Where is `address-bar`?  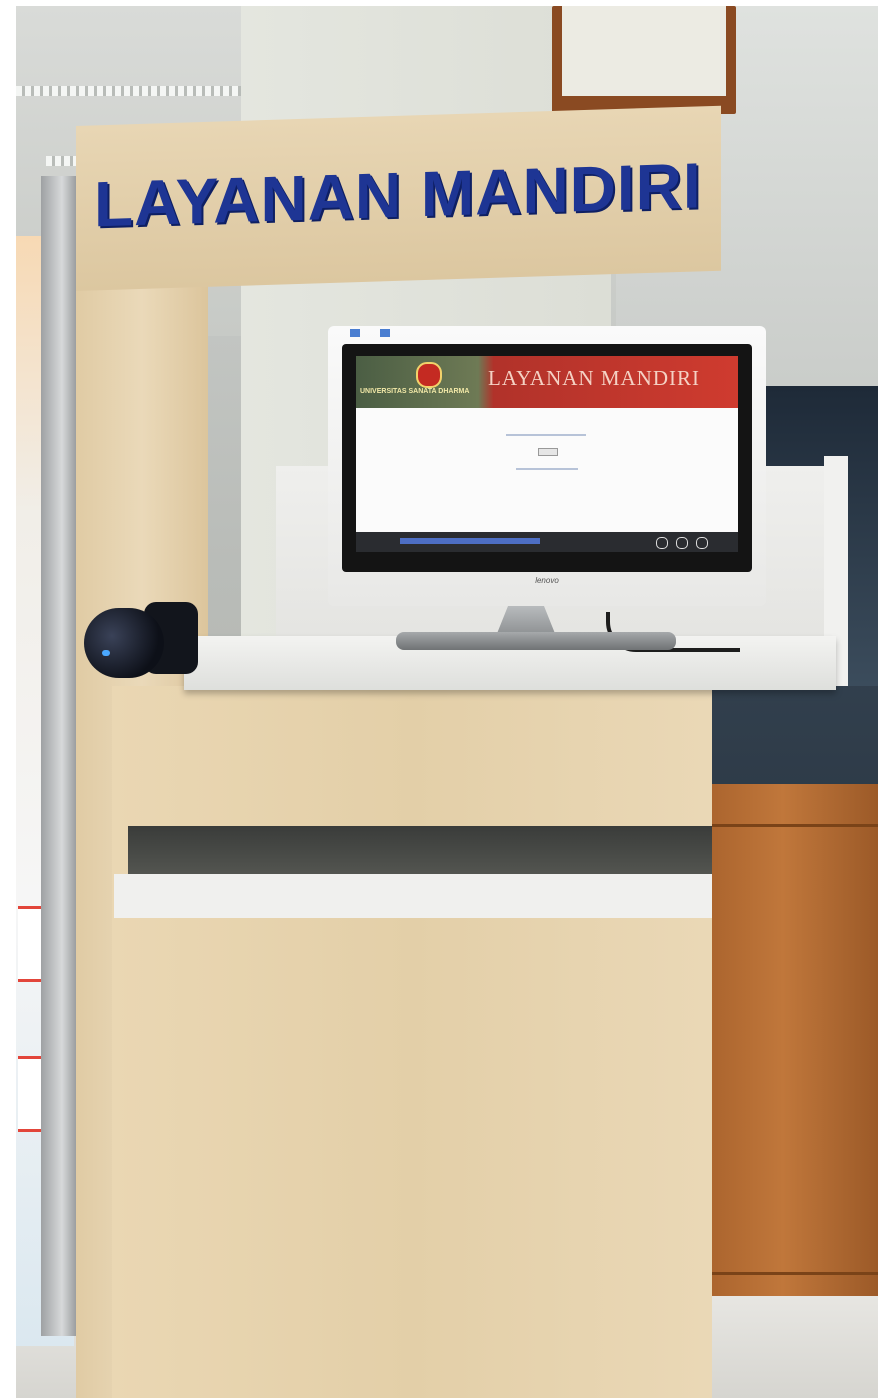
address-bar is located at coordinates (470, 541).